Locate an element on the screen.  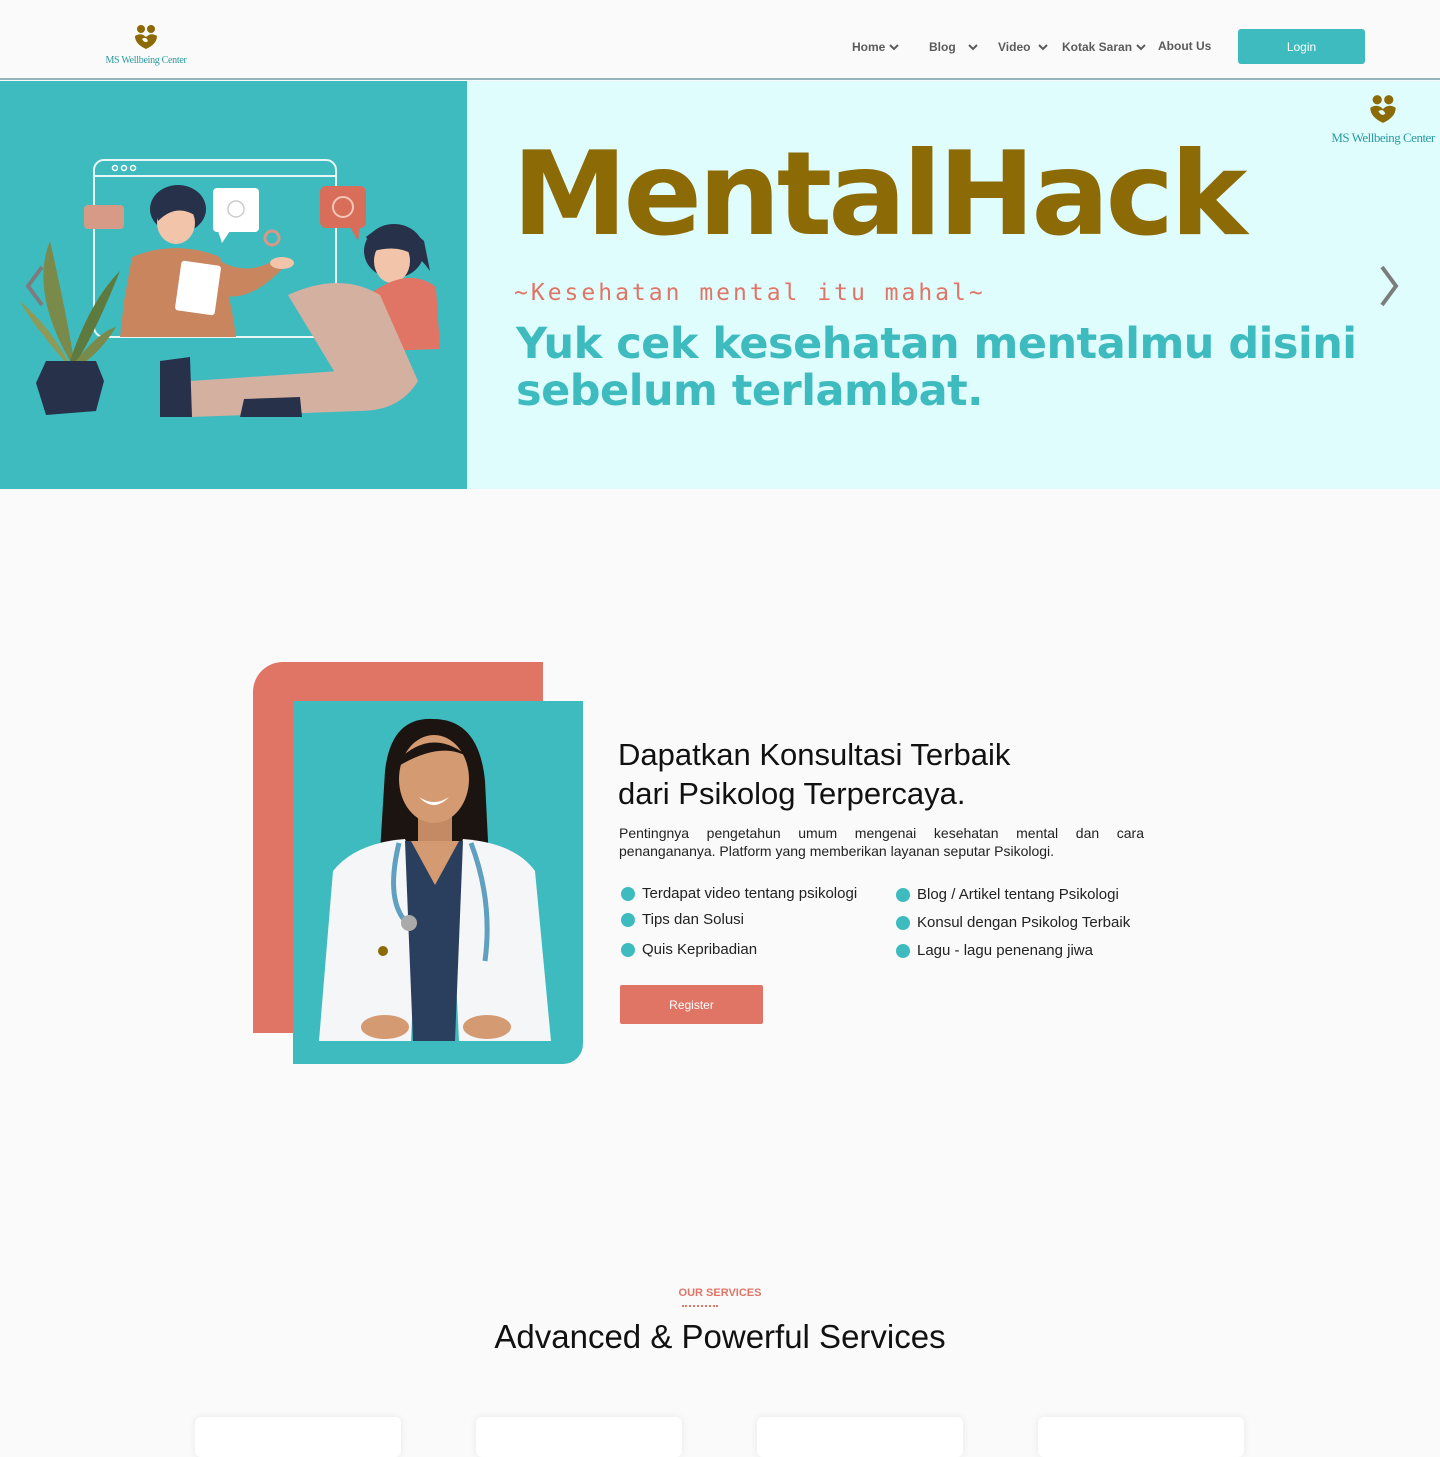
nav-blog-label: Blog is located at coordinates (942, 47).